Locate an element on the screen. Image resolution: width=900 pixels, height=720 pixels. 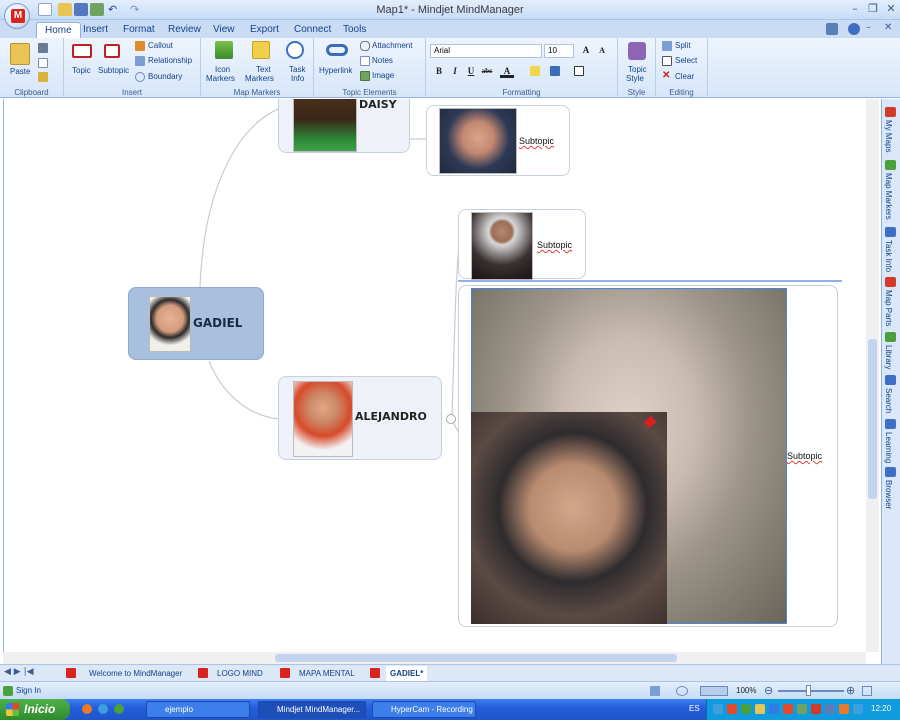
side-tab-map-markers: Map Markers is located at coordinates (888, 196).